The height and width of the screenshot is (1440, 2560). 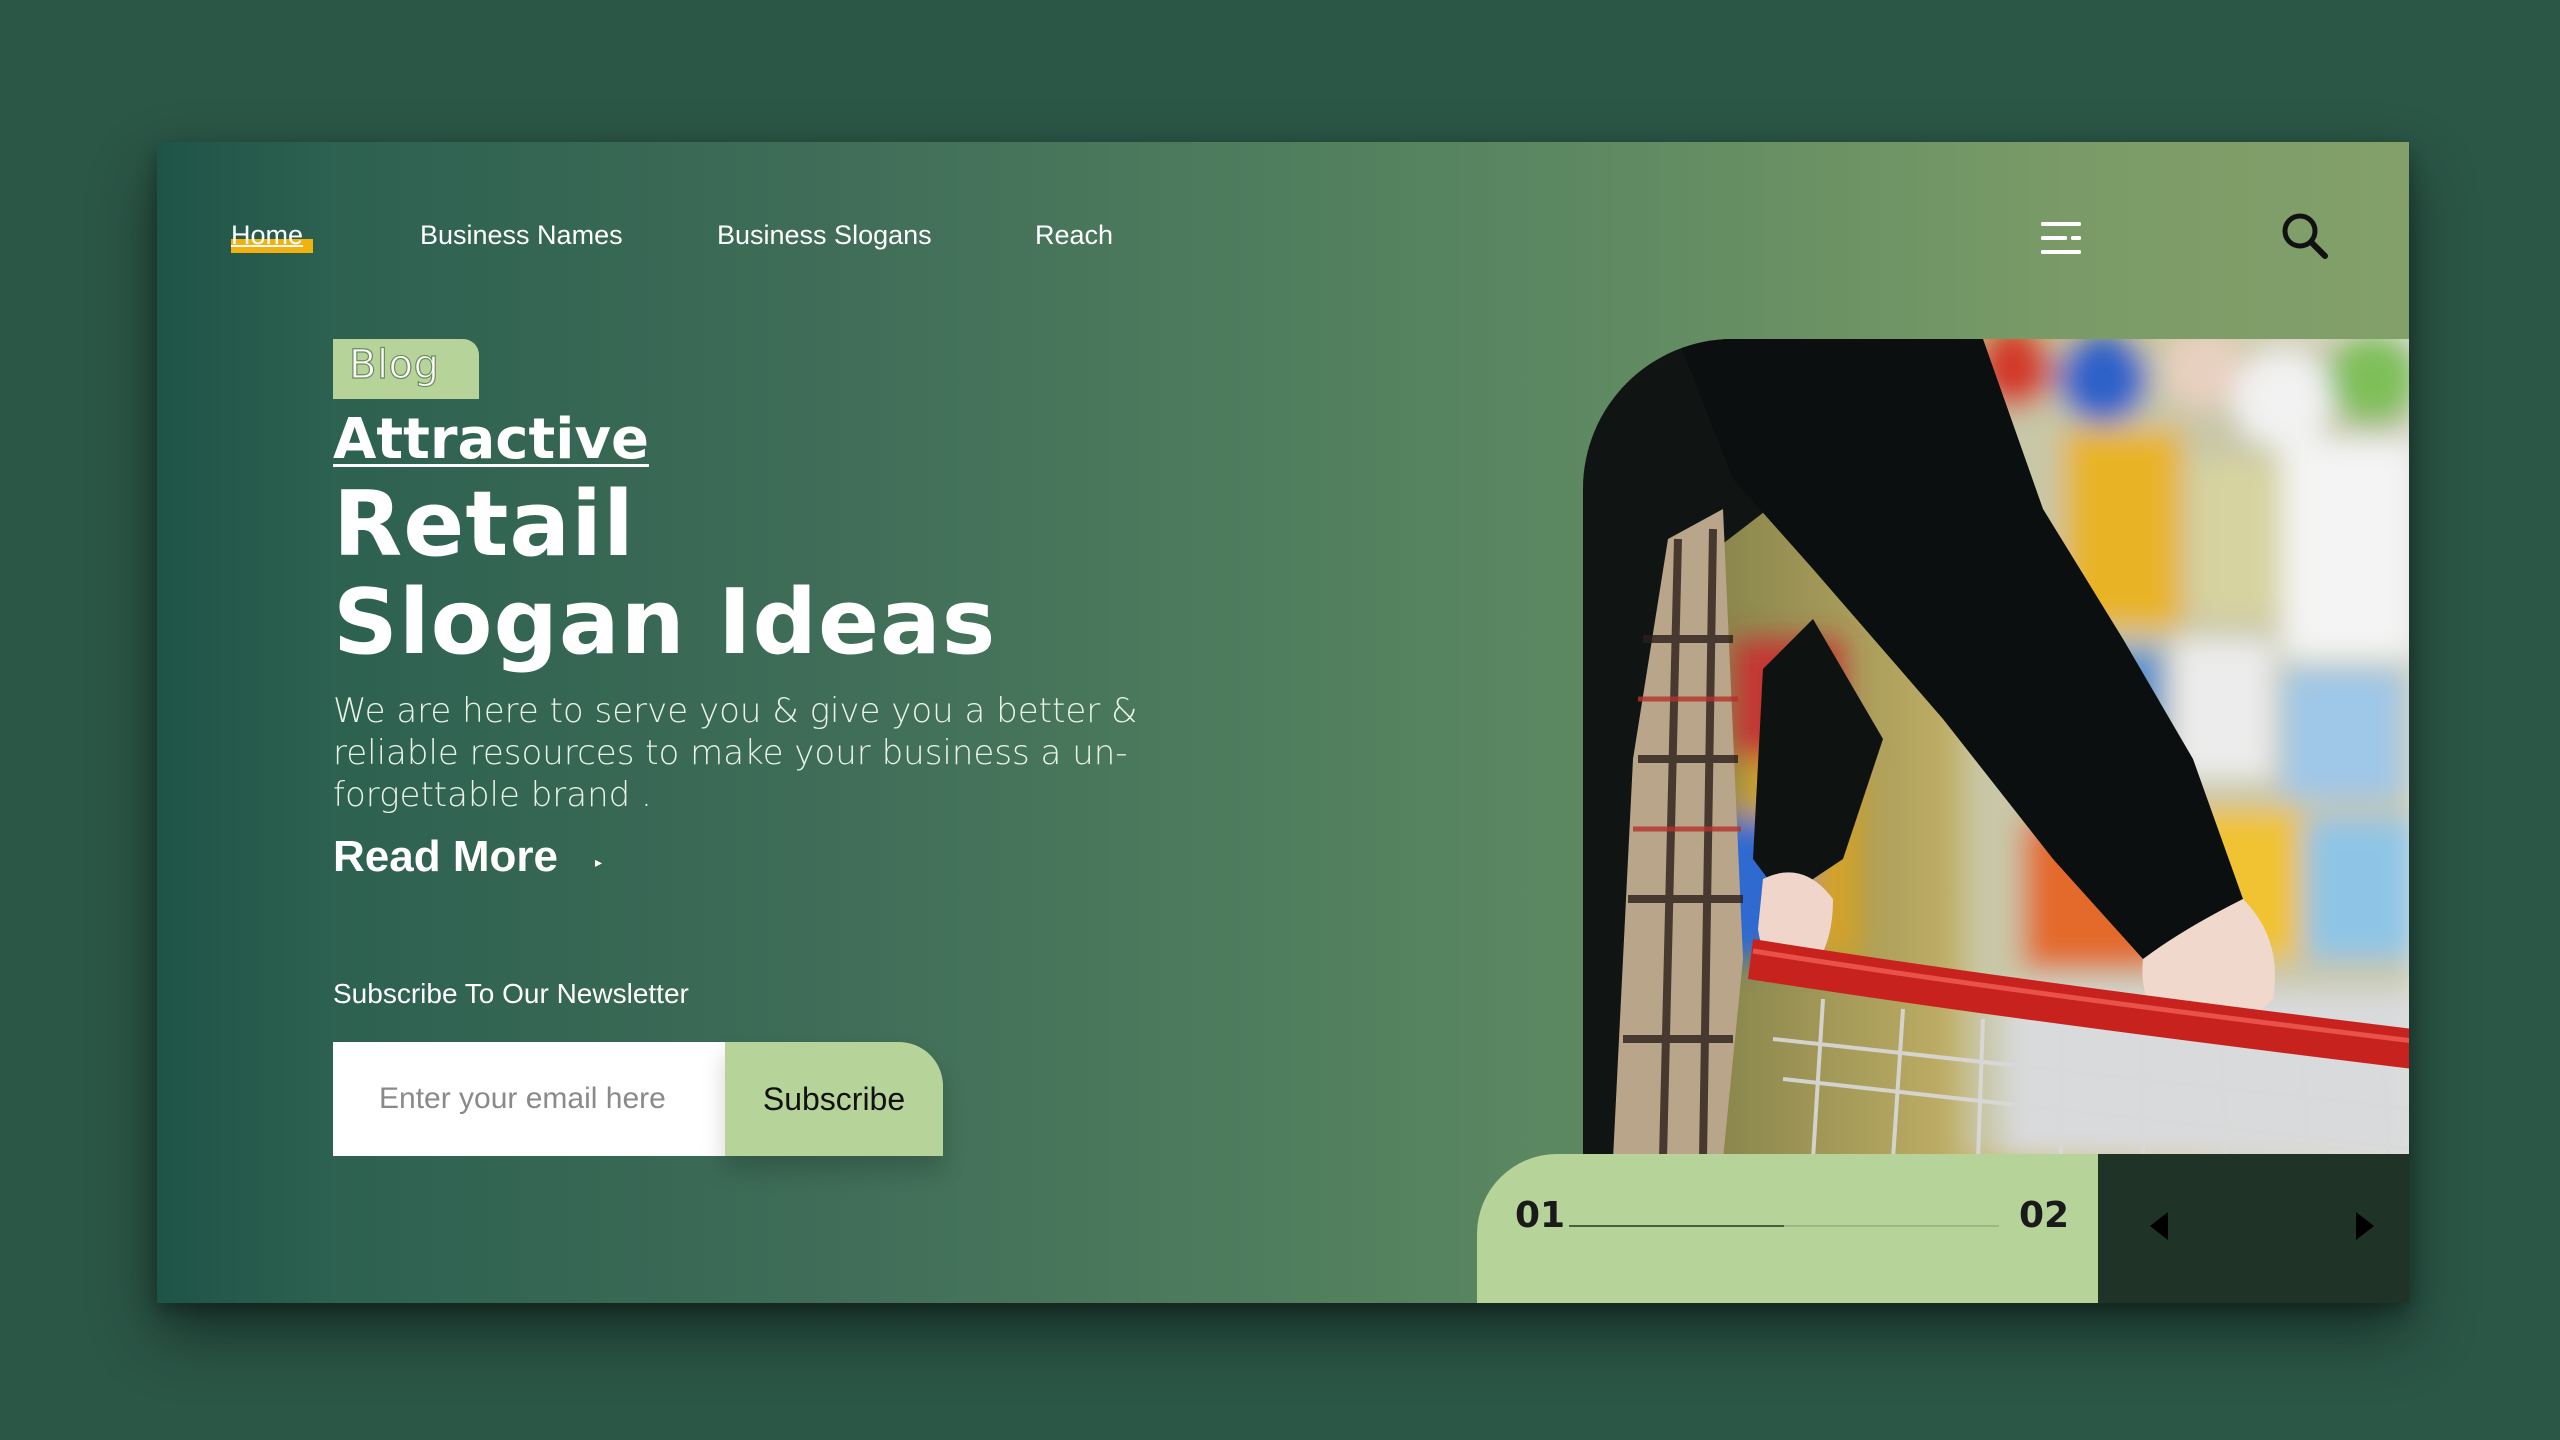 What do you see at coordinates (1787, 1228) in the screenshot?
I see `slider-pagination` at bounding box center [1787, 1228].